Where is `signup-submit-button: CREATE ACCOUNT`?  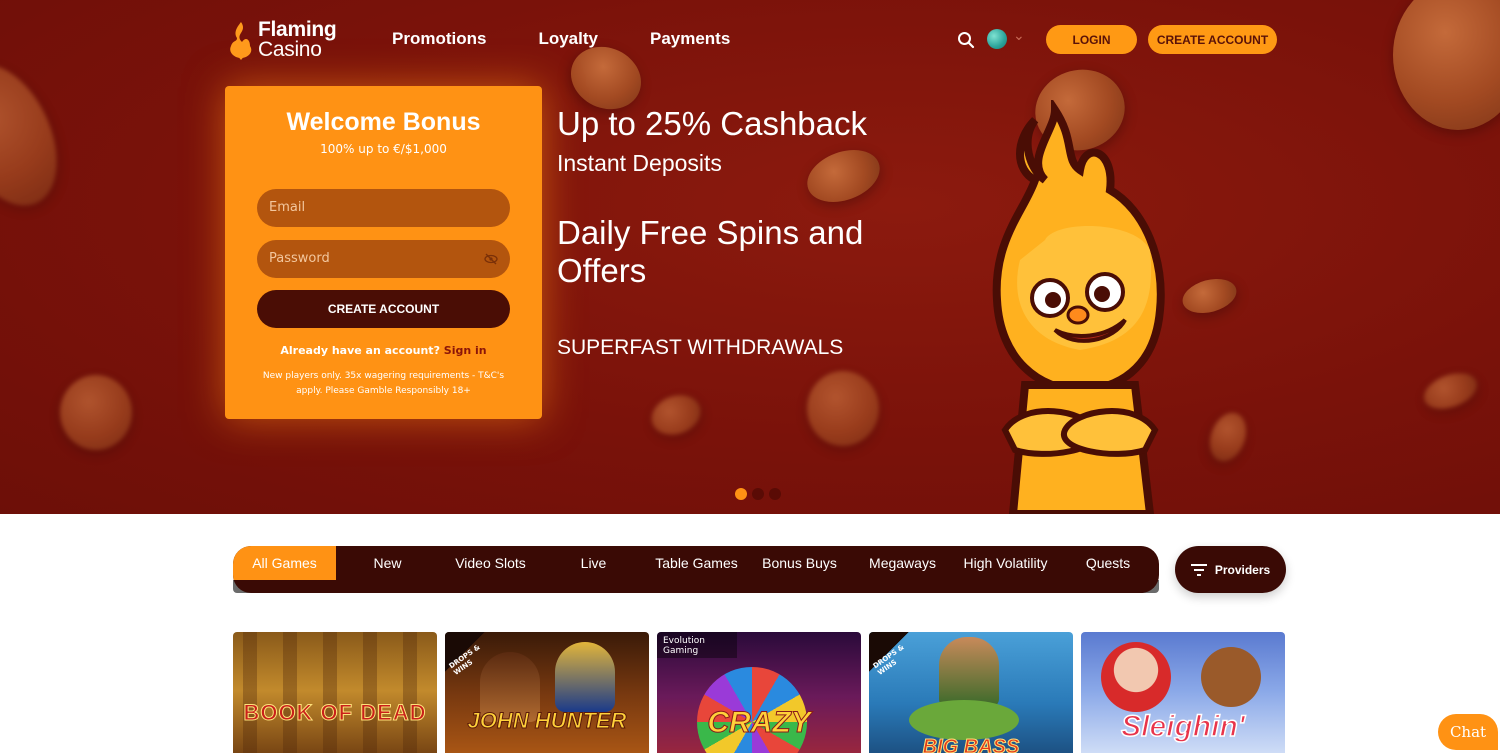 signup-submit-button: CREATE ACCOUNT is located at coordinates (383, 309).